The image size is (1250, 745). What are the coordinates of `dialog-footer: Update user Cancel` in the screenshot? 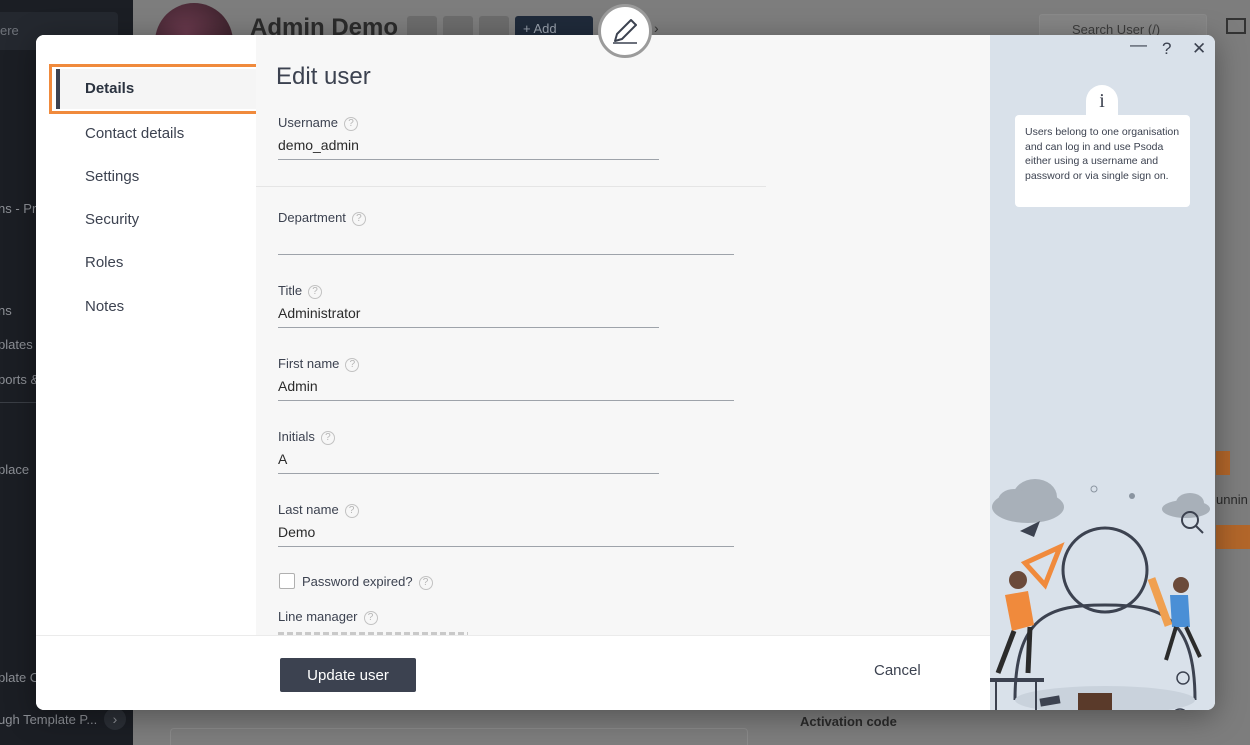 It's located at (513, 672).